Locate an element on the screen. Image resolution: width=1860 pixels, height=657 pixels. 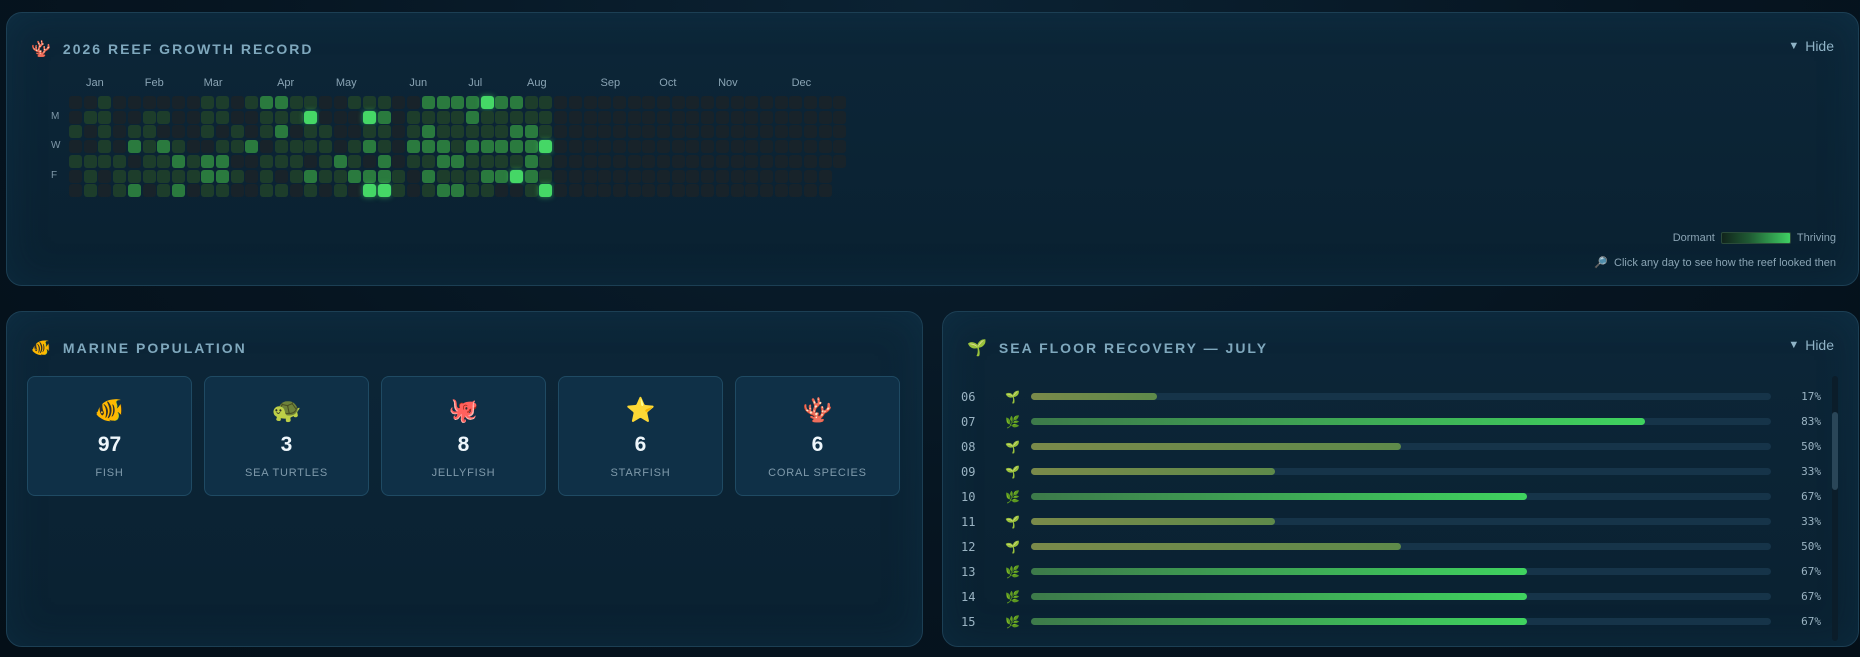
recovery-scrollbar-thumb is located at coordinates (1835, 451).